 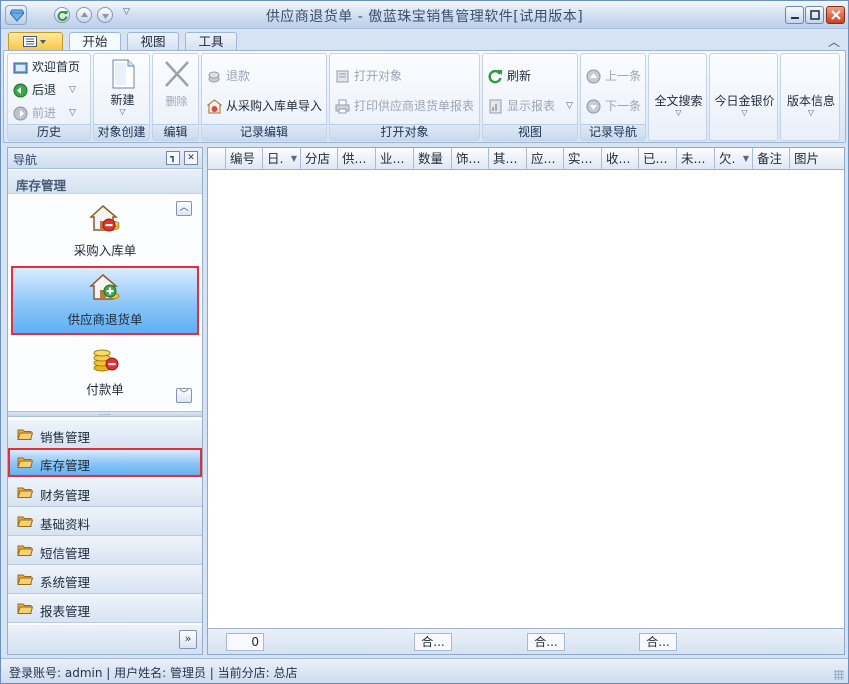 I want to click on refund-button: 退款, so click(x=265, y=76).